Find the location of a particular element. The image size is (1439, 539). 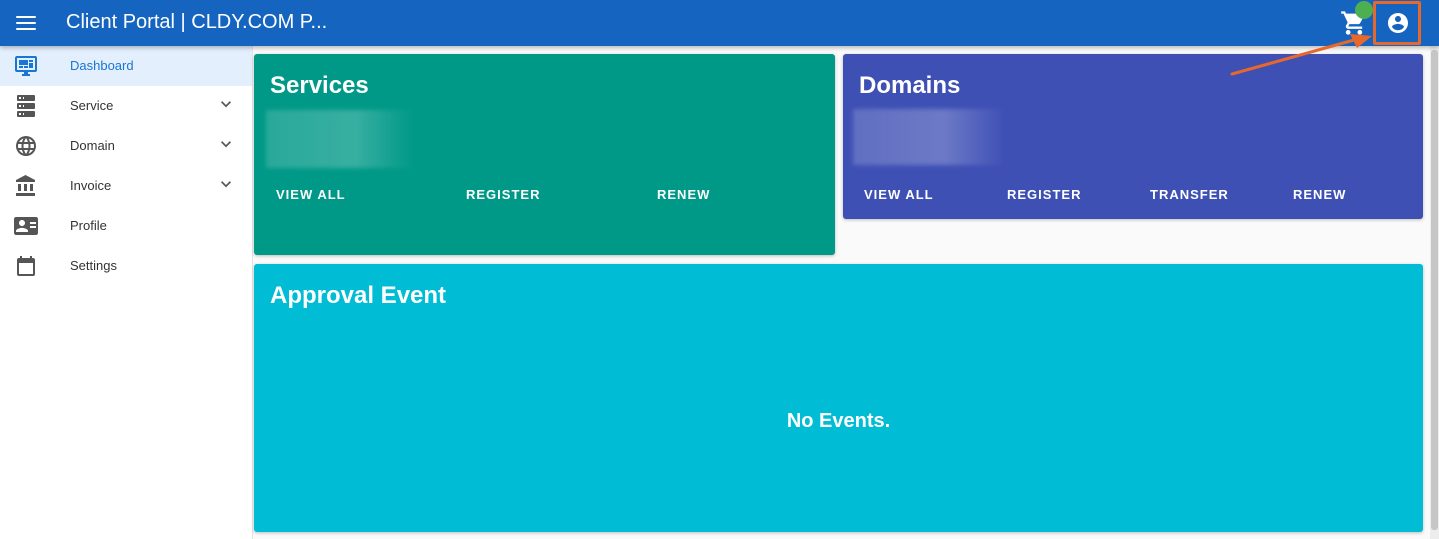

domains-renew-button: RENEW is located at coordinates (1319, 194).